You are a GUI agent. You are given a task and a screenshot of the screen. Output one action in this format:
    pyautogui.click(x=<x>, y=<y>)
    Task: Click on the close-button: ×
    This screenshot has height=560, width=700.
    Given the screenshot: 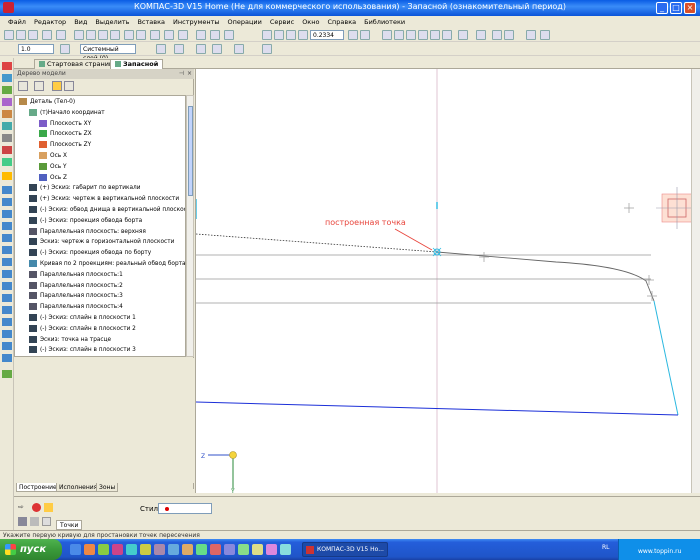 What is the action you would take?
    pyautogui.click(x=690, y=8)
    